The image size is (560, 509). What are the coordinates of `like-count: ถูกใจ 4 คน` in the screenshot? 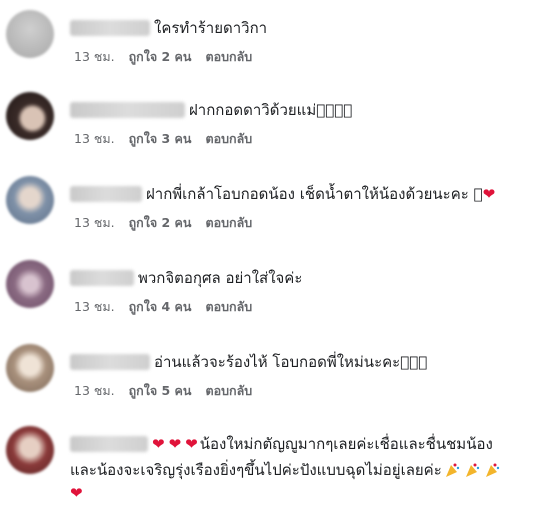 It's located at (160, 307).